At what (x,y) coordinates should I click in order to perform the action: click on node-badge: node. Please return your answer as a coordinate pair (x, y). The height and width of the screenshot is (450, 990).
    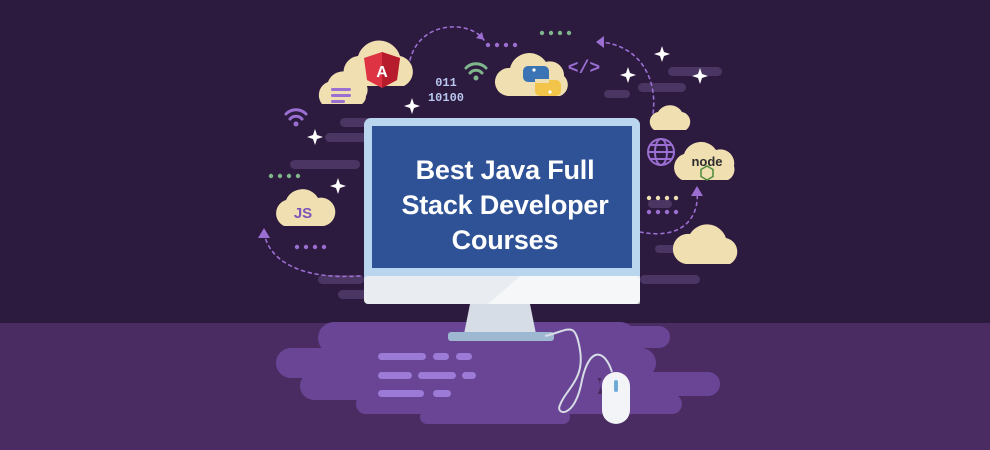
    Looking at the image, I should click on (706, 161).